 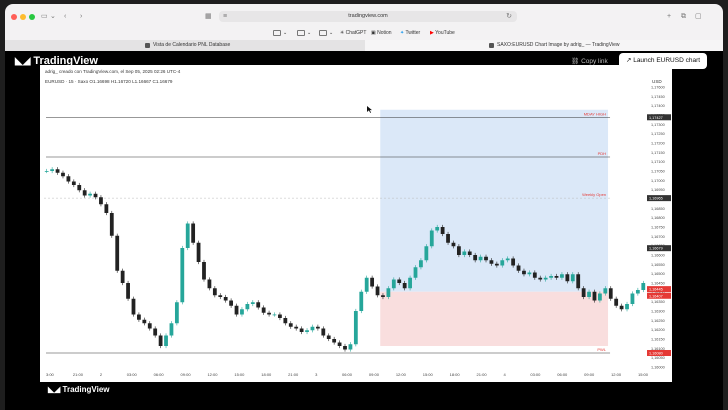 What do you see at coordinates (698, 17) in the screenshot?
I see `extensions-icon: ▢` at bounding box center [698, 17].